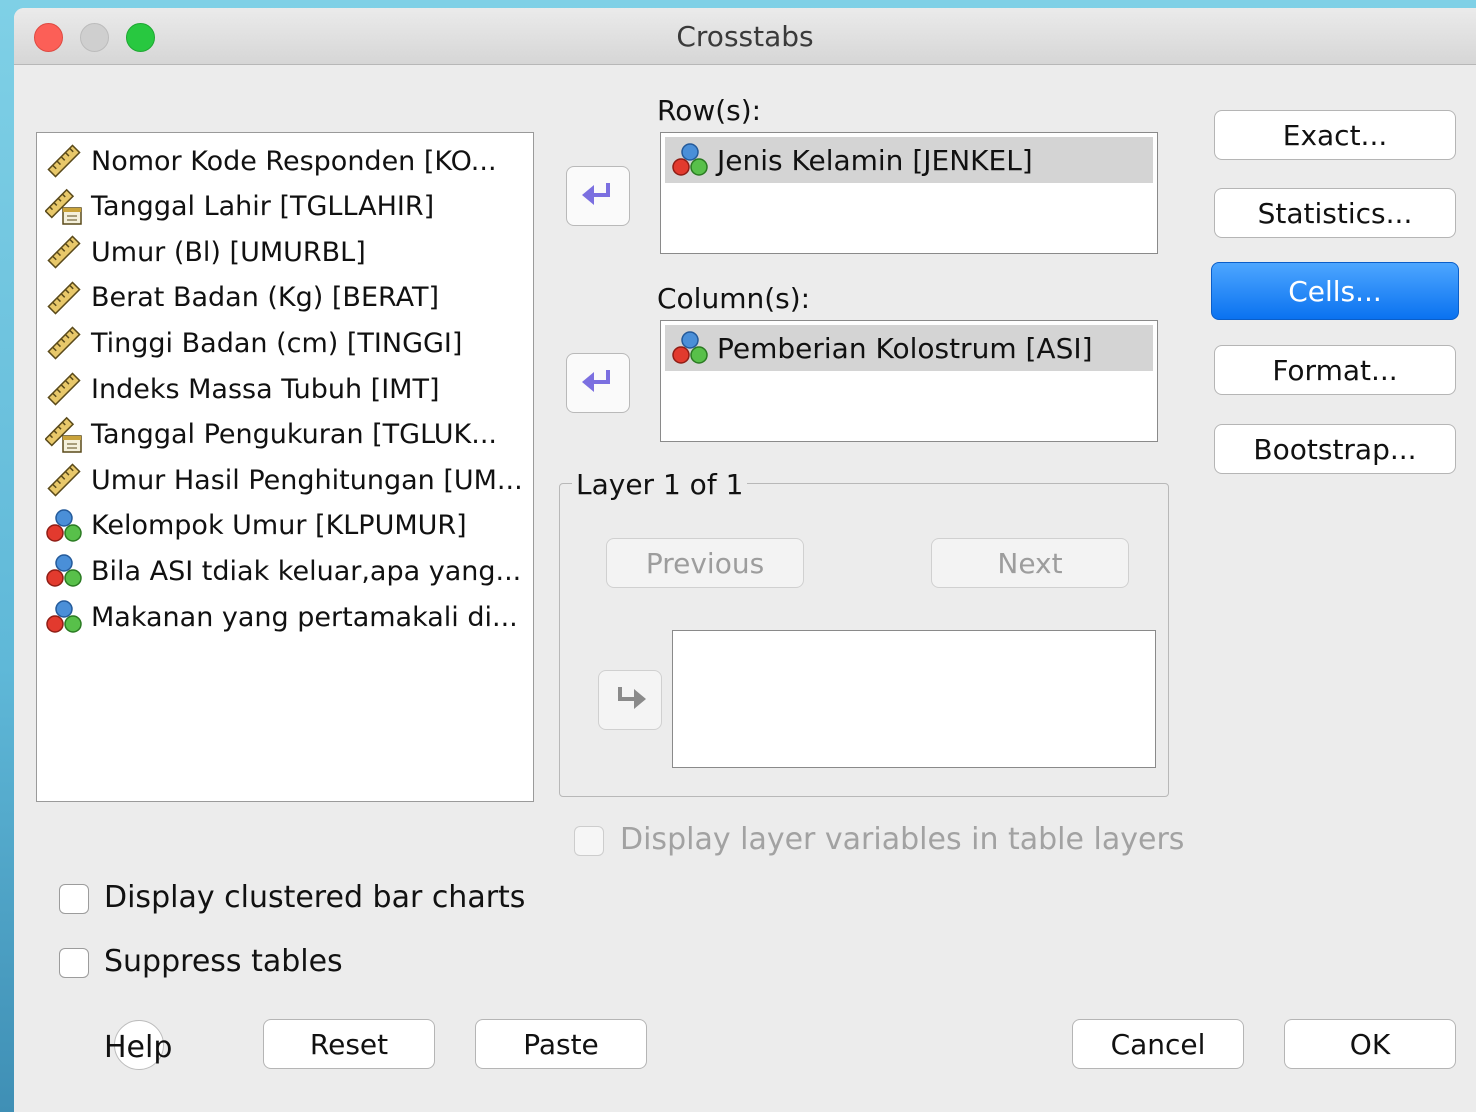  Describe the element at coordinates (589, 841) in the screenshot. I see `display-layer-variables-checkbox` at that location.